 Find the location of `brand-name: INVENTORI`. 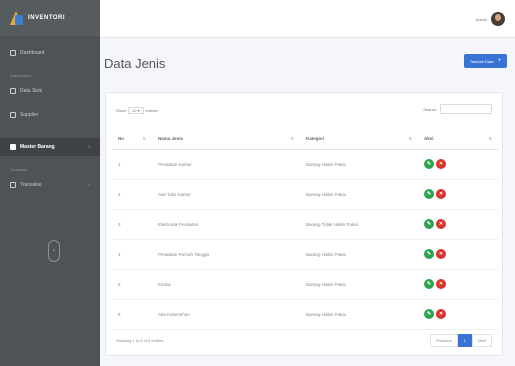

brand-name: INVENTORI is located at coordinates (47, 18).